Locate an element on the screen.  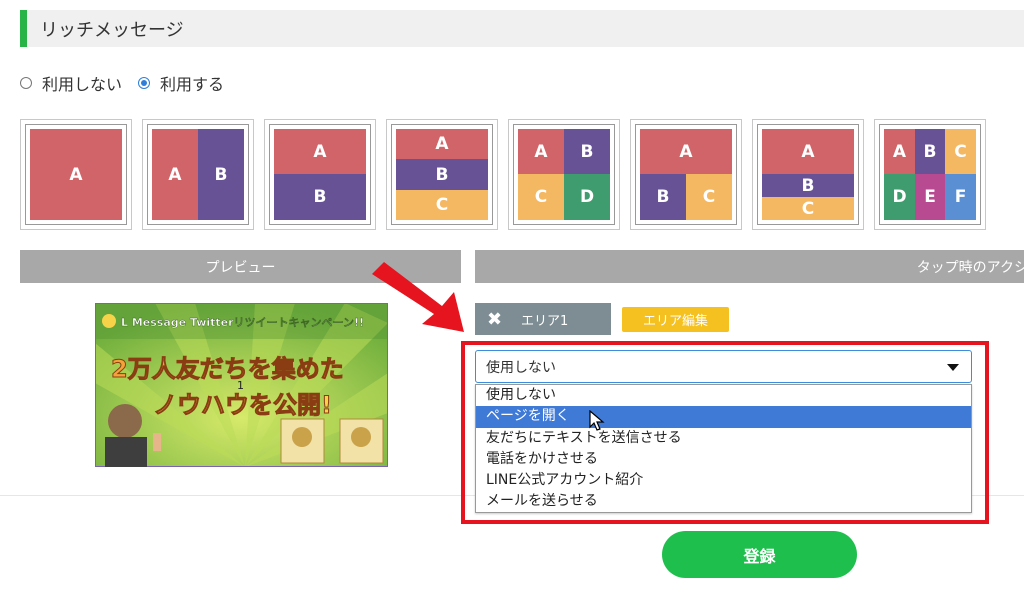
radio-not-use-label: 利用しない is located at coordinates (82, 84).